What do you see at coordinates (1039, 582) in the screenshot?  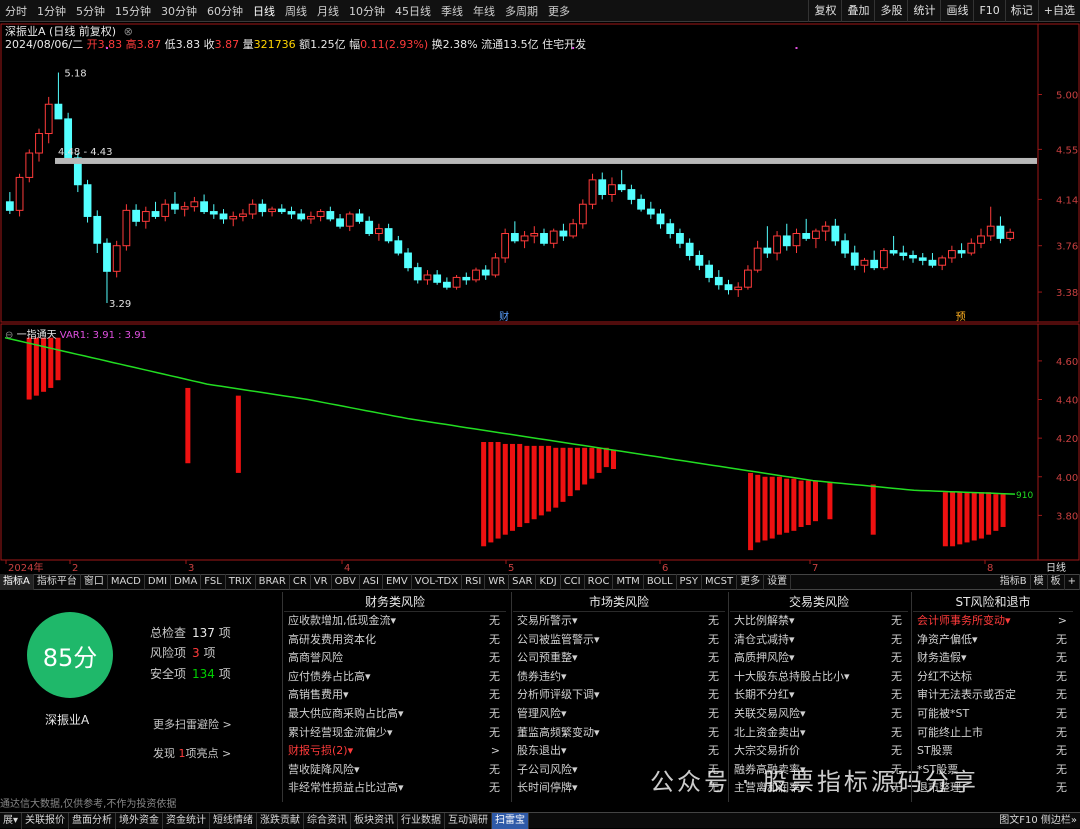 I see `tabs-right-1: 模` at bounding box center [1039, 582].